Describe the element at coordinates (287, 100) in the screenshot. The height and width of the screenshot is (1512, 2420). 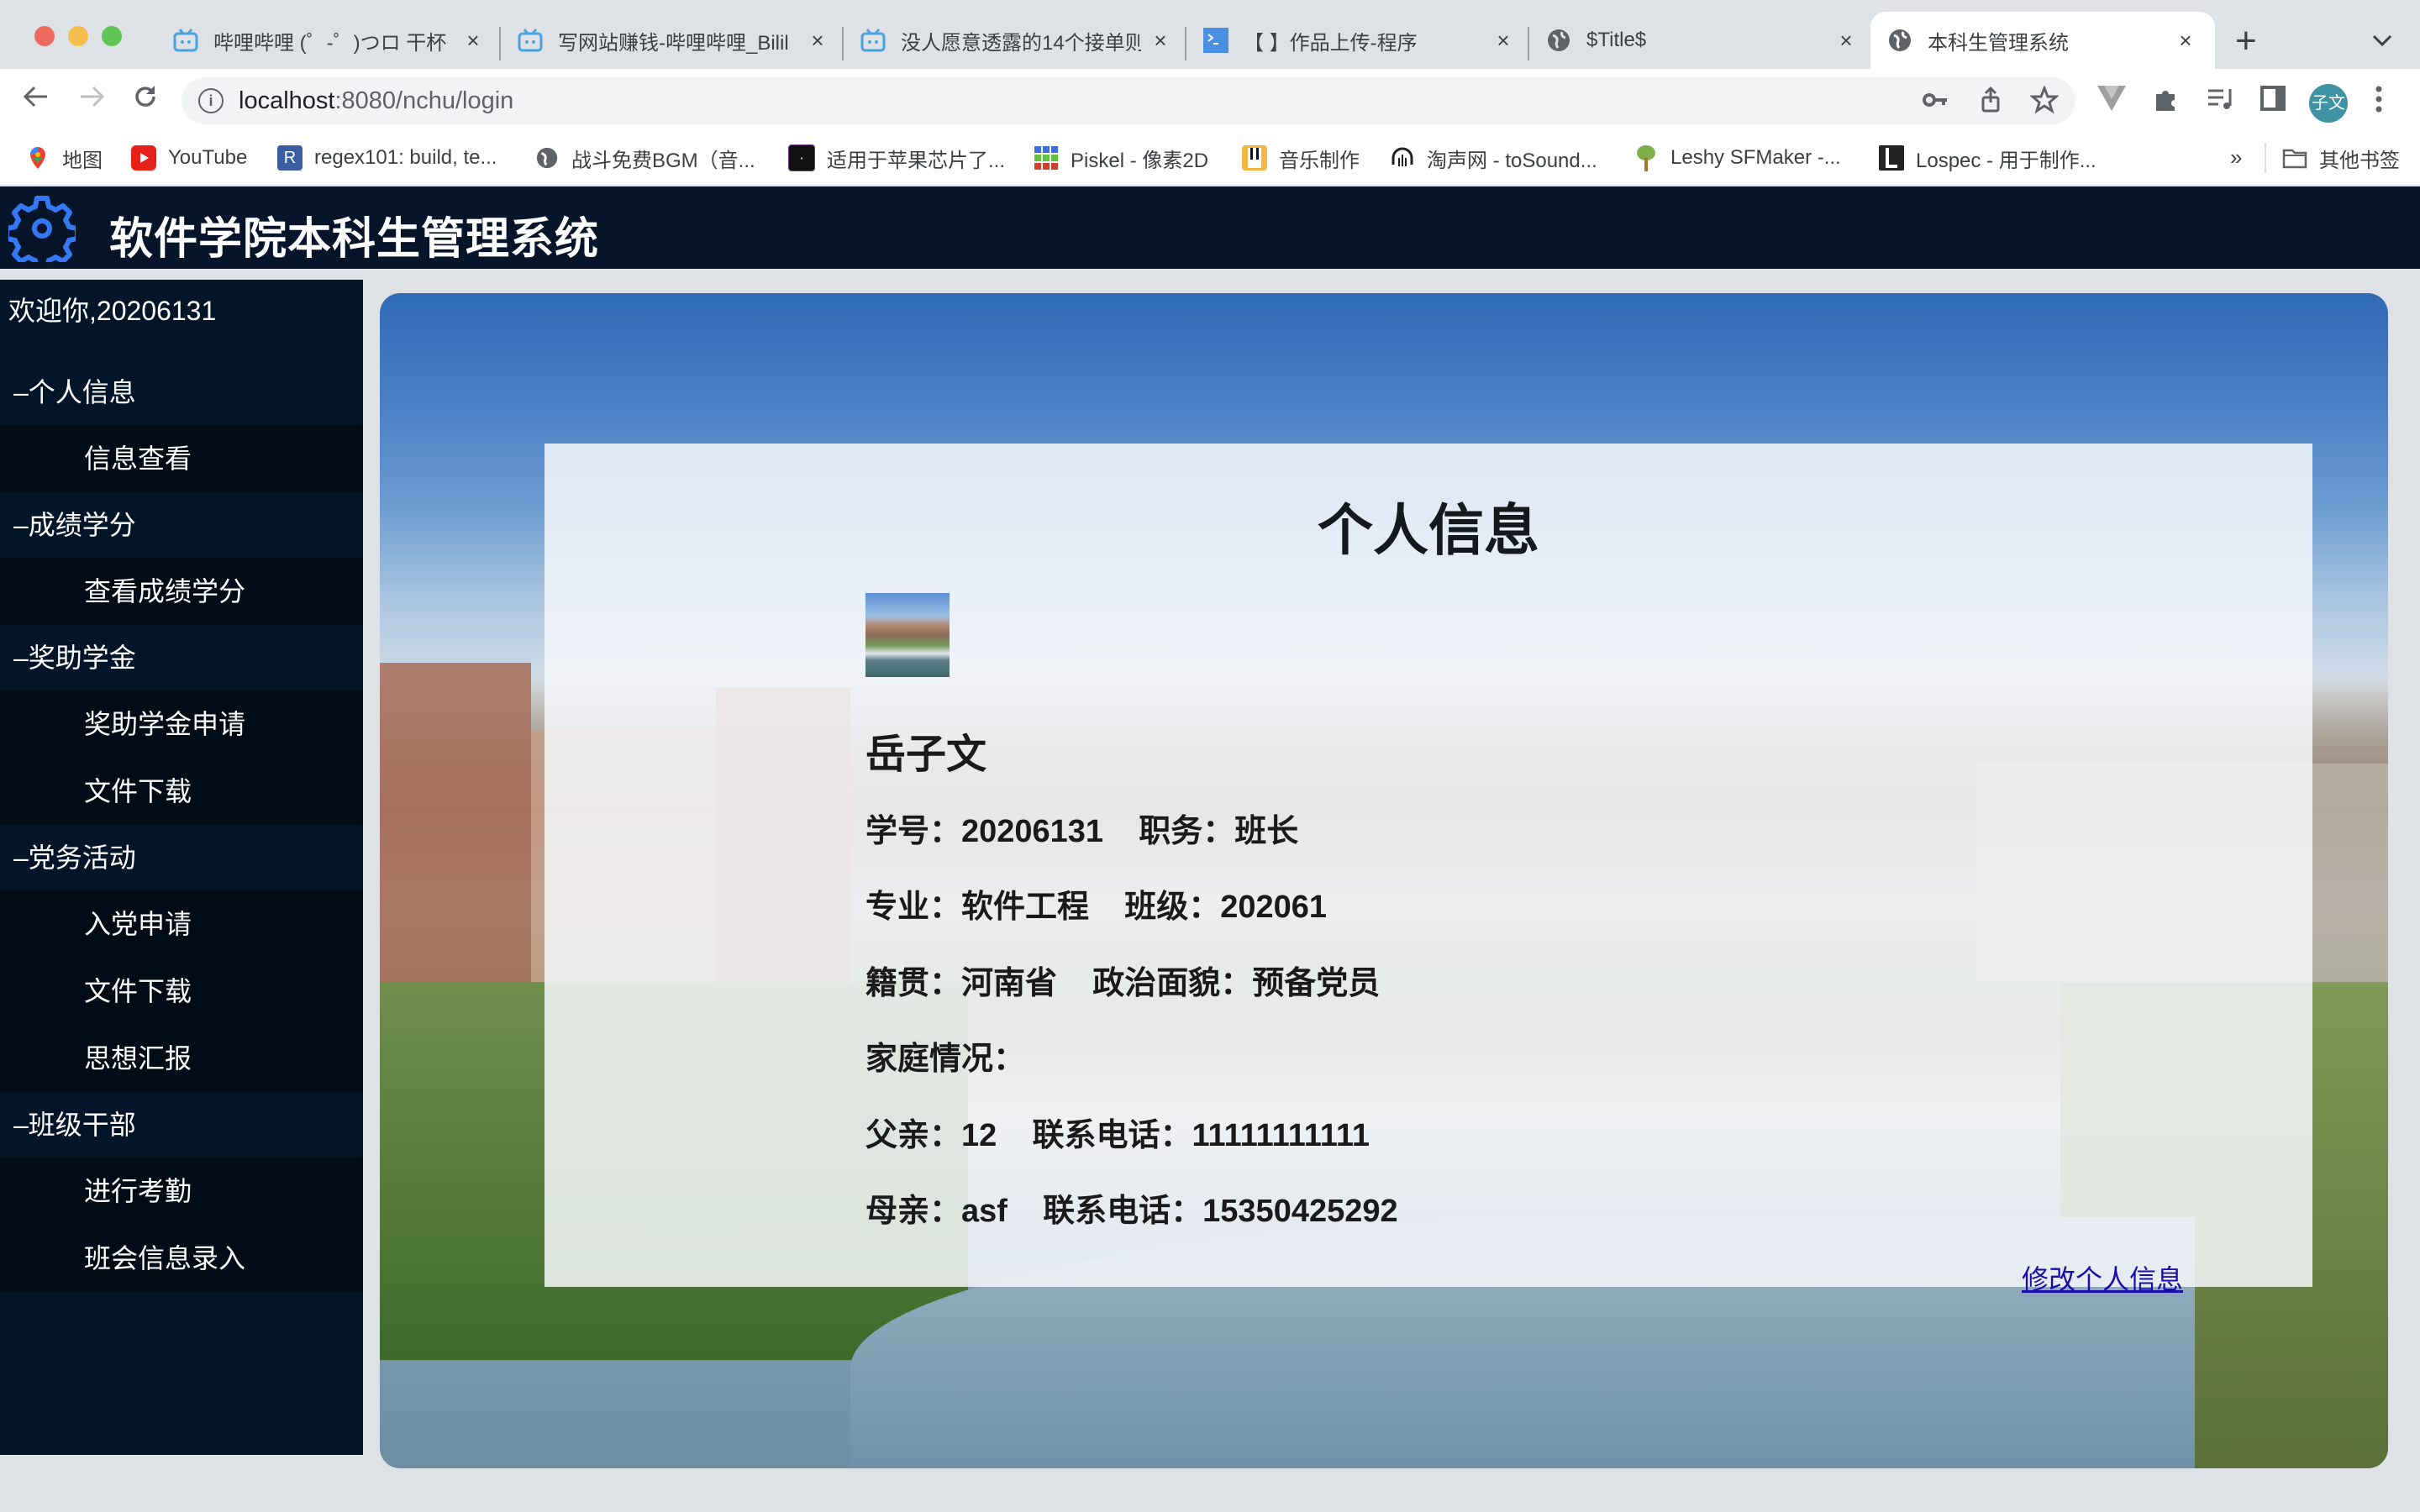
I see `url-host: localhost` at that location.